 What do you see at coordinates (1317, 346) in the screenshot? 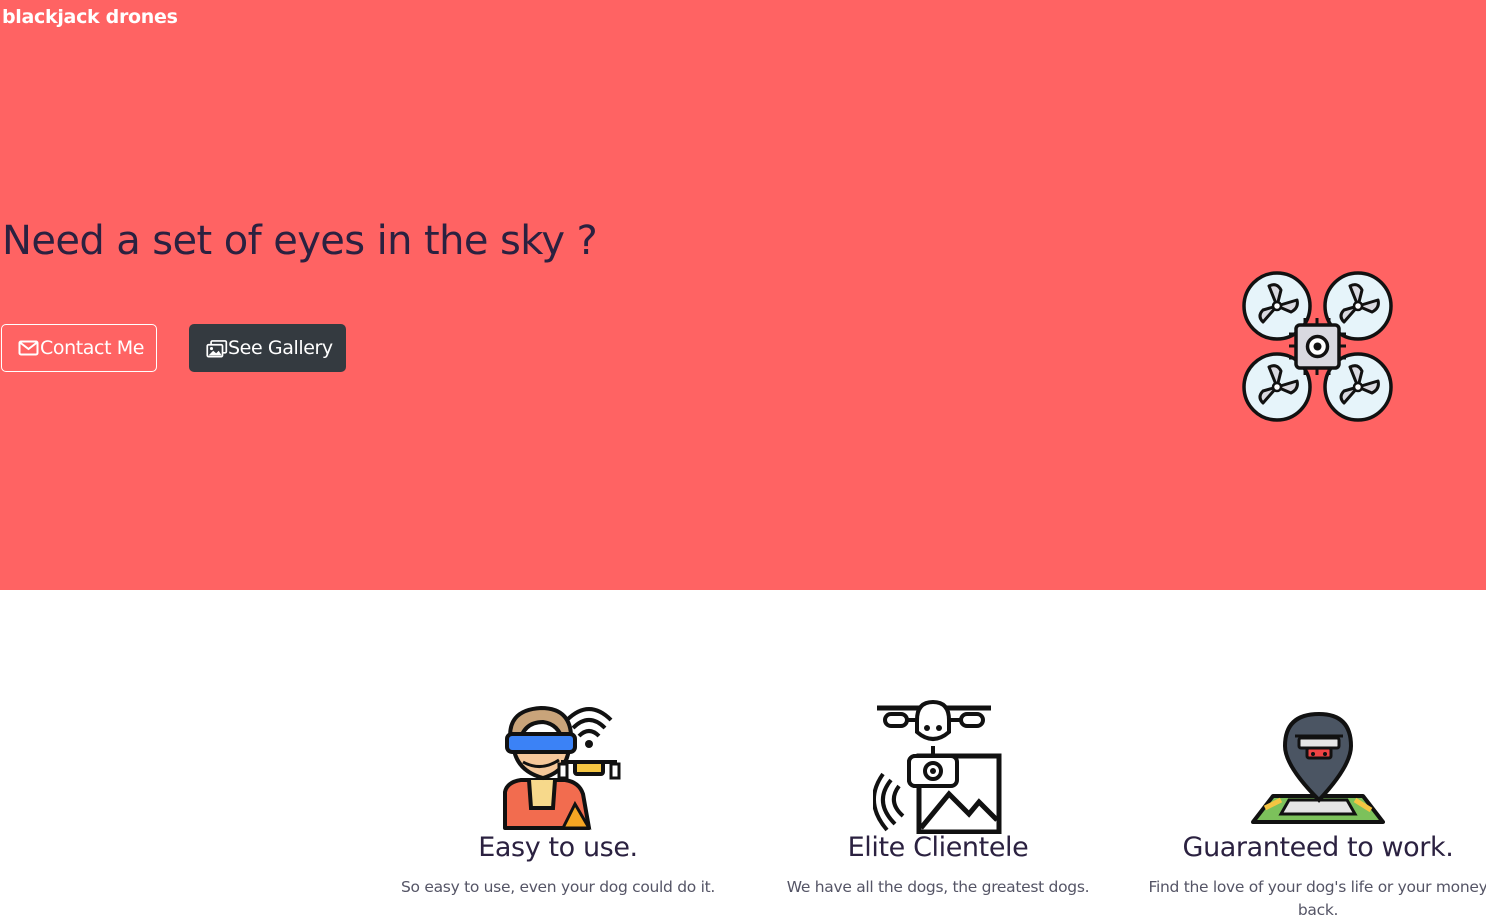
I see `quadcopter-drone-icon` at bounding box center [1317, 346].